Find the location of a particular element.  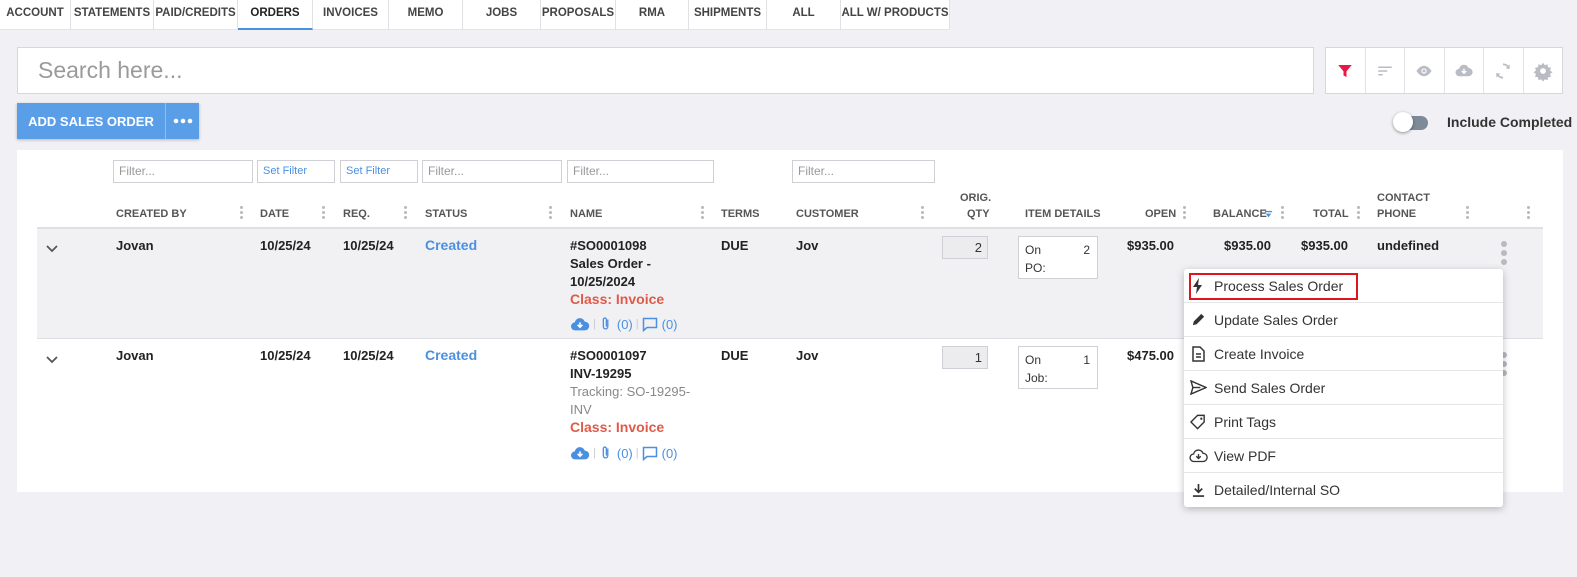

cell-tracking-line1: Tracking: SO-19295- is located at coordinates (630, 391).